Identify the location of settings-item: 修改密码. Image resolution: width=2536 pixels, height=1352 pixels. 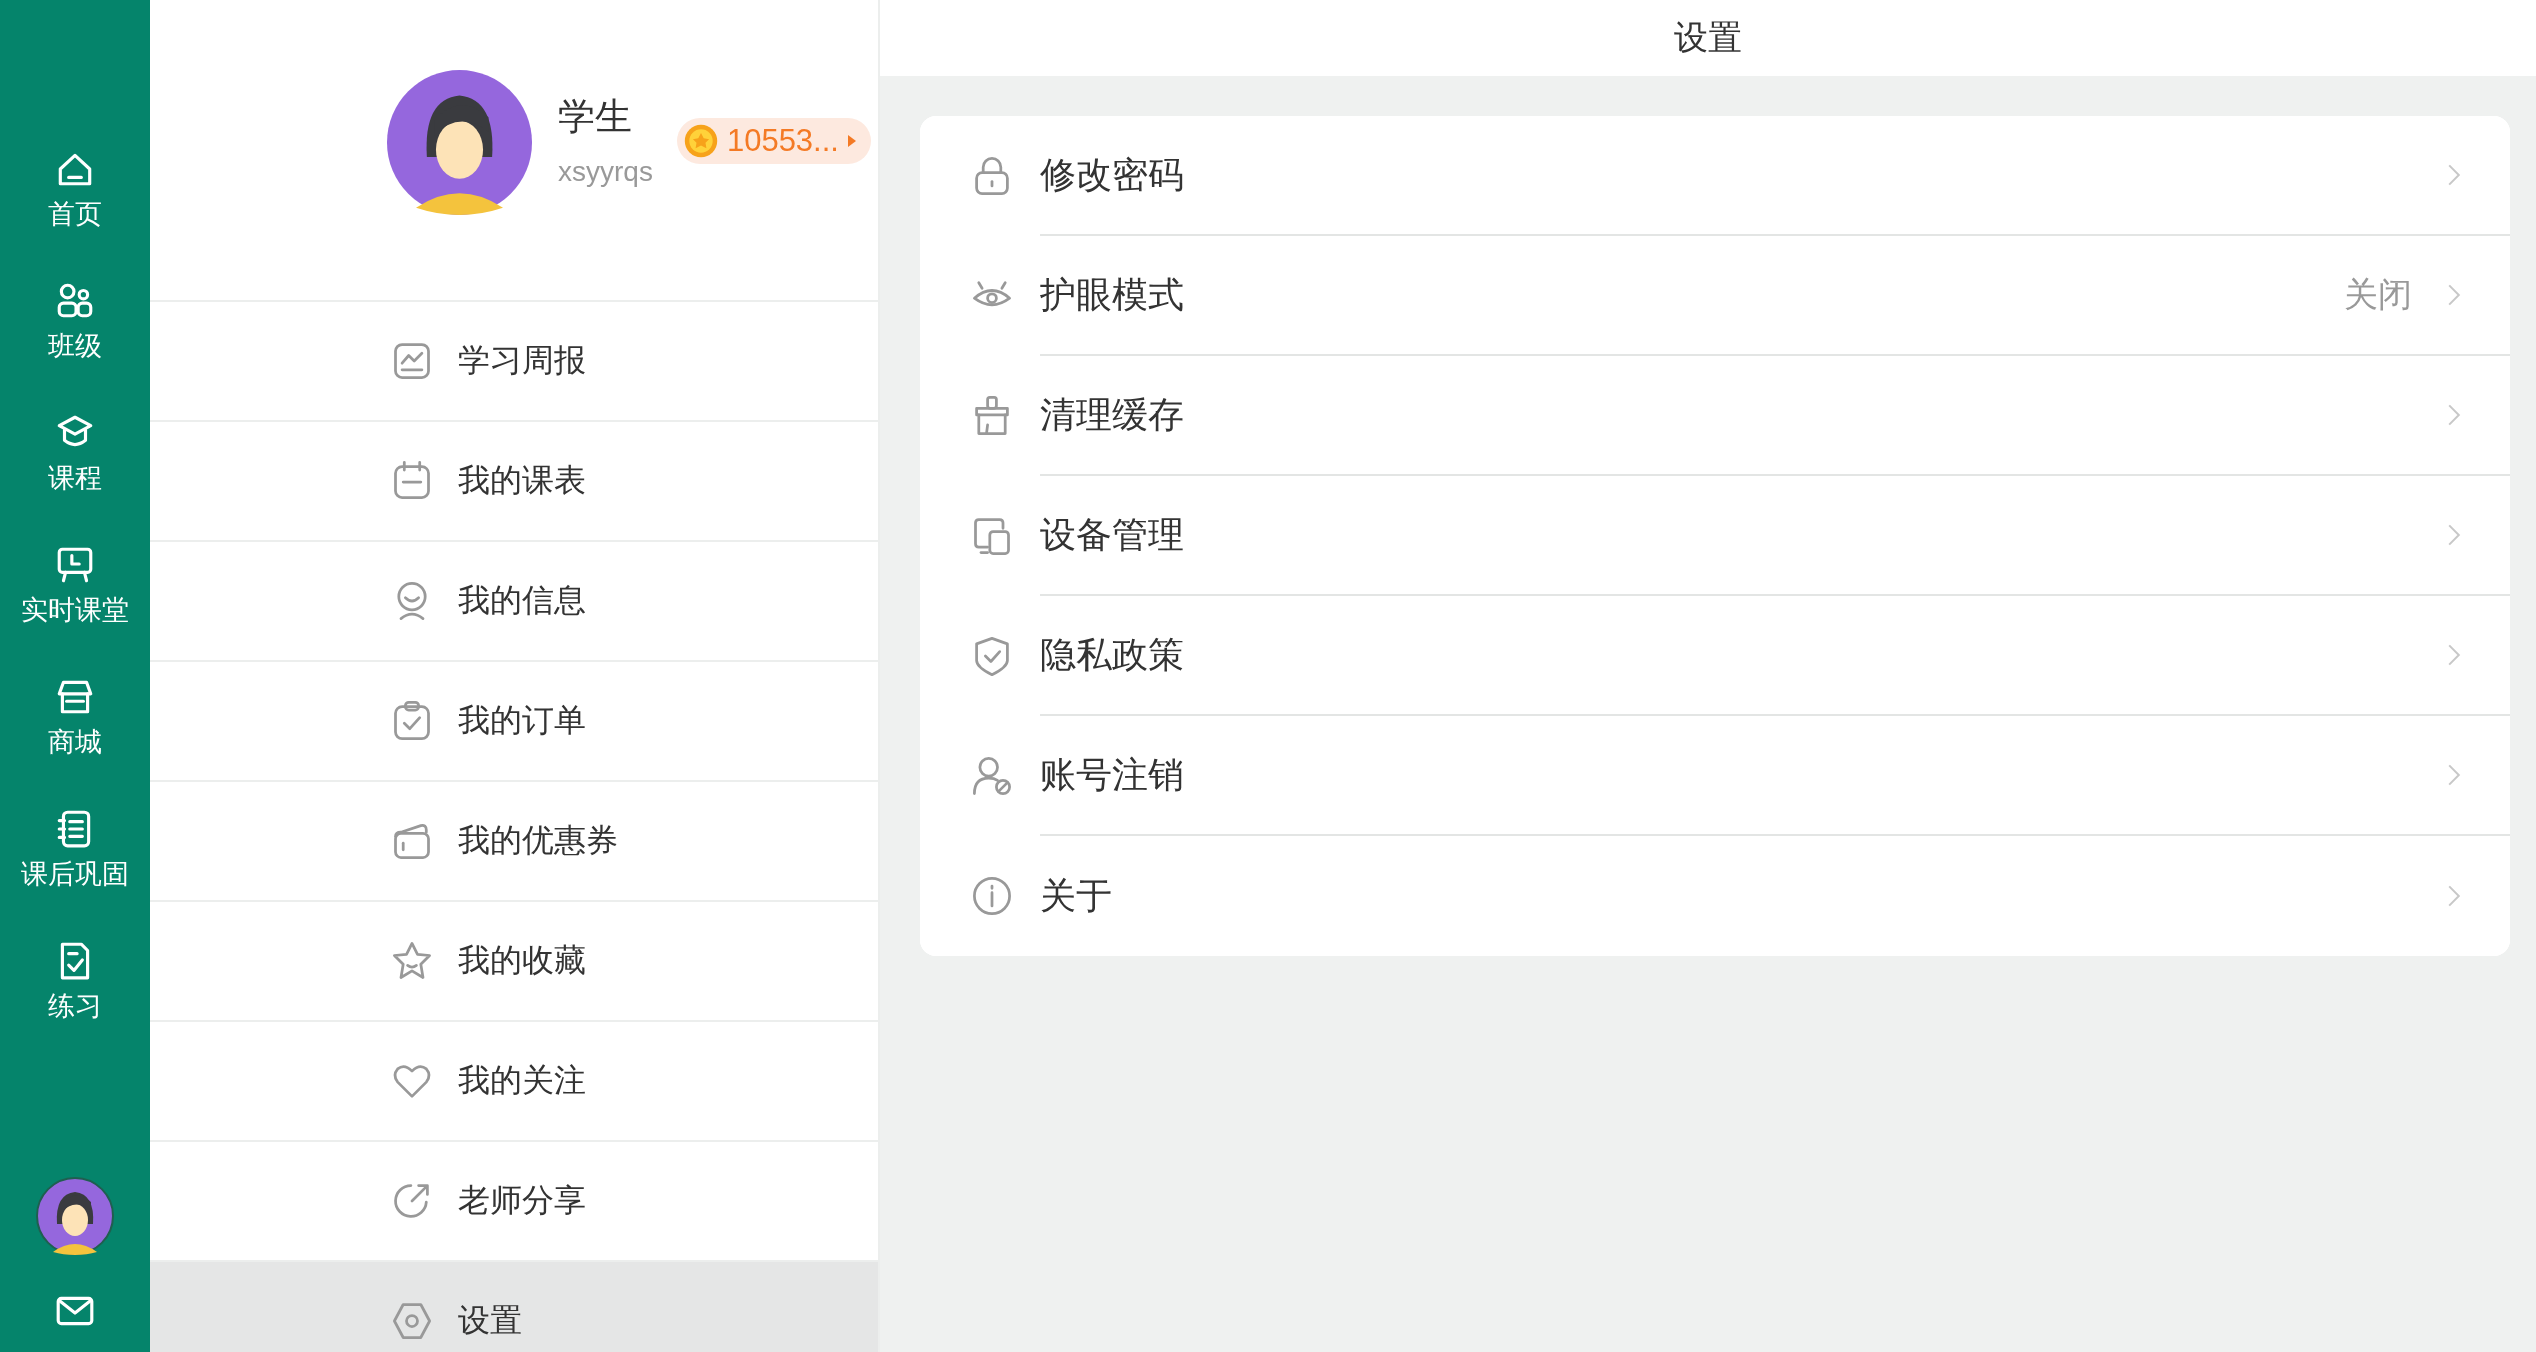
(1715, 176).